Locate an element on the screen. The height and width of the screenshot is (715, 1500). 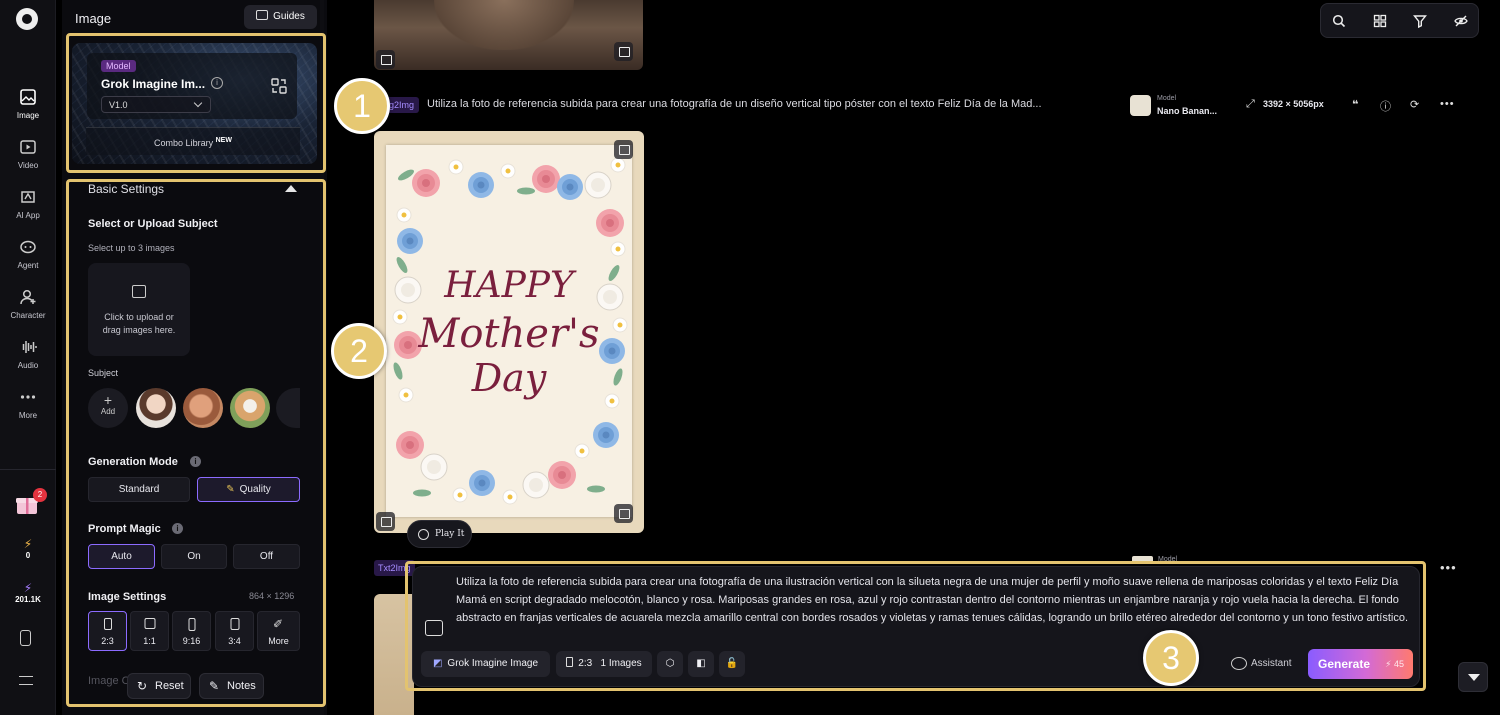
collapse-caret-icon is located at coordinates (291, 188).